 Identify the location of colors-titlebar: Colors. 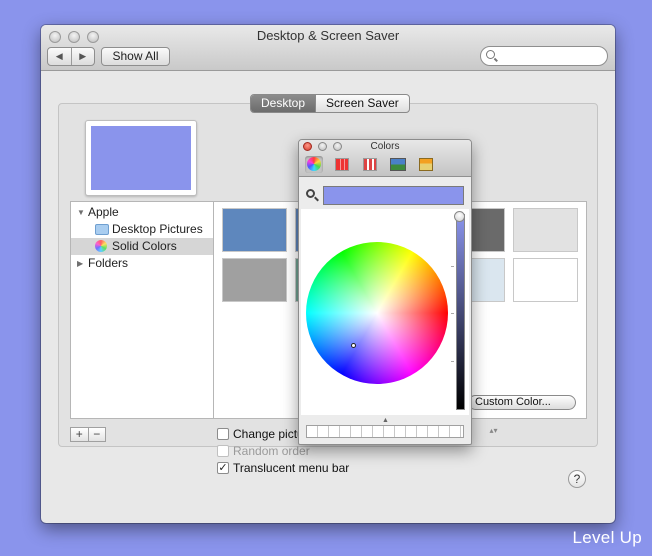
(385, 158).